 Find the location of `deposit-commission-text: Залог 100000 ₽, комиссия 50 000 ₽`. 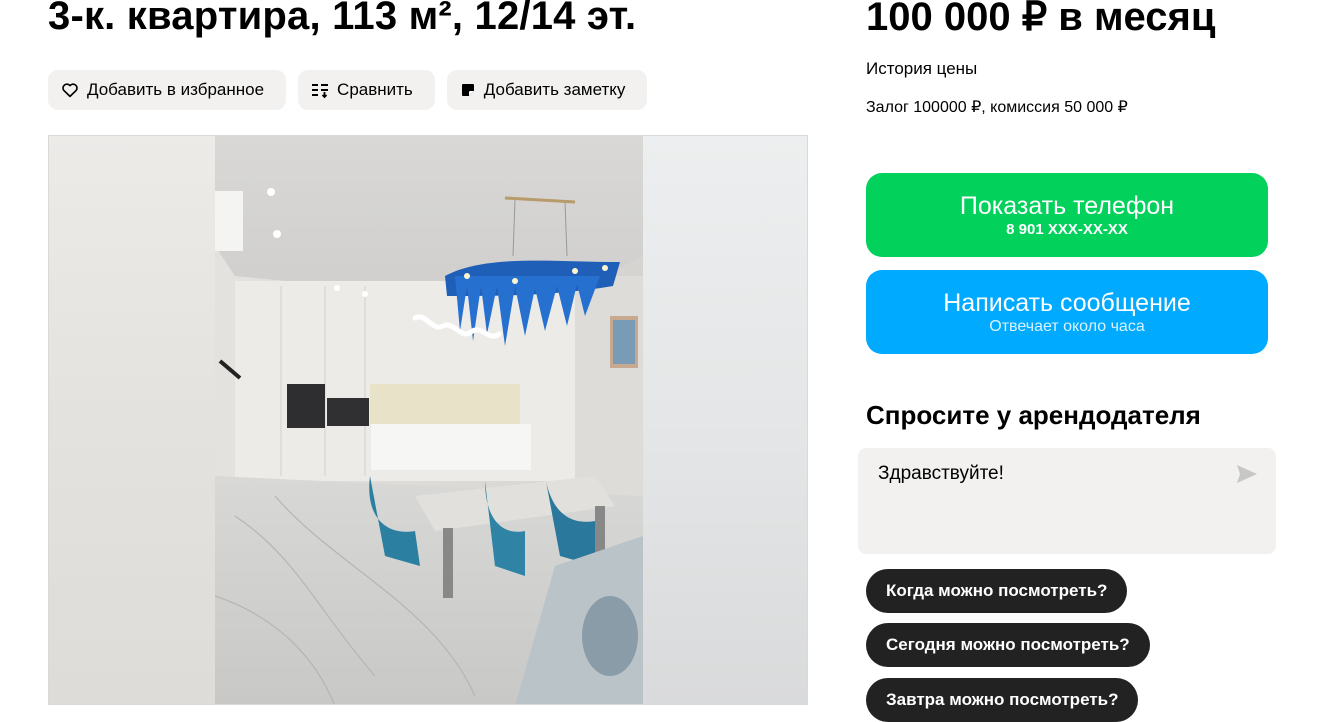

deposit-commission-text: Залог 100000 ₽, комиссия 50 000 ₽ is located at coordinates (997, 107).